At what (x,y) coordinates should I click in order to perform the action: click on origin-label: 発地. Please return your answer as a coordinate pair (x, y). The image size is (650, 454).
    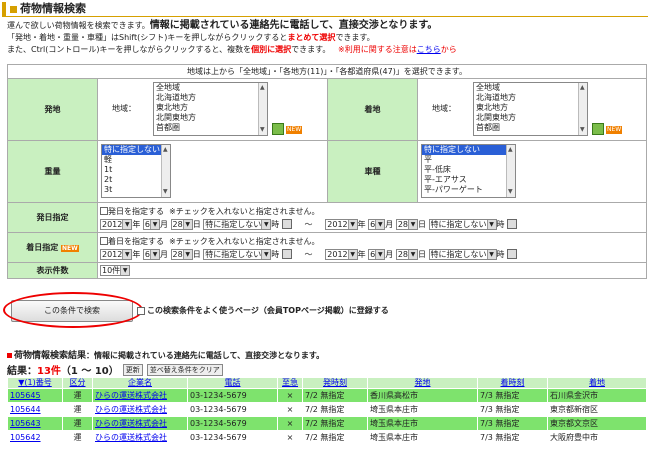
    Looking at the image, I should click on (52, 109).